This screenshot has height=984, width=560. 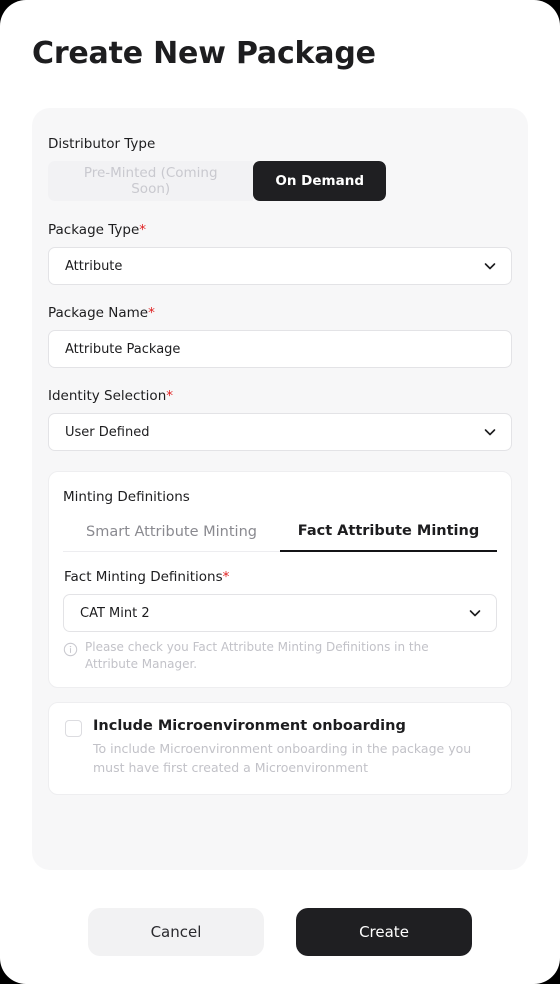 What do you see at coordinates (107, 432) in the screenshot?
I see `identity-selection-value: User Defined` at bounding box center [107, 432].